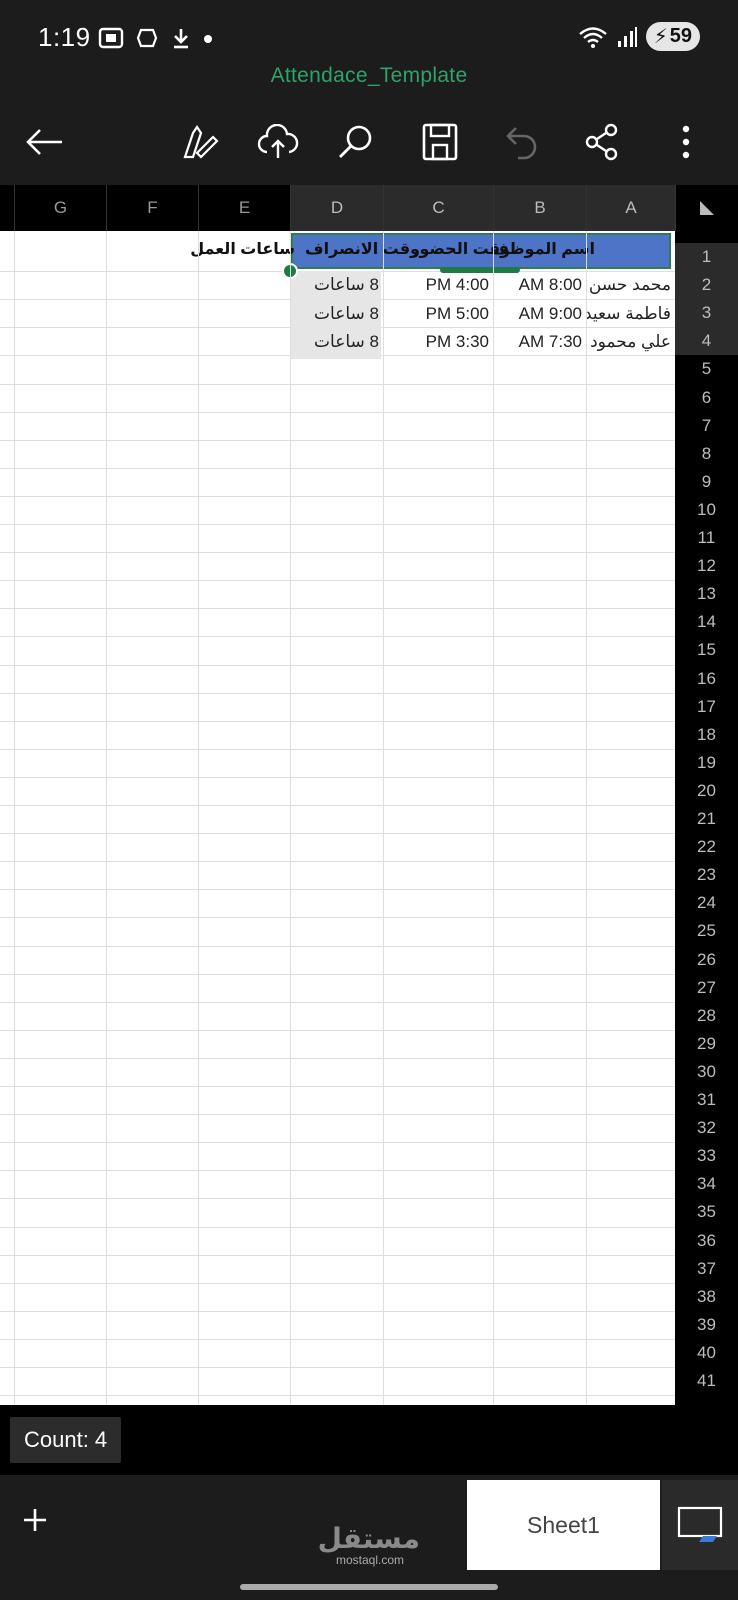  I want to click on row-header-32: 32, so click(706, 1128).